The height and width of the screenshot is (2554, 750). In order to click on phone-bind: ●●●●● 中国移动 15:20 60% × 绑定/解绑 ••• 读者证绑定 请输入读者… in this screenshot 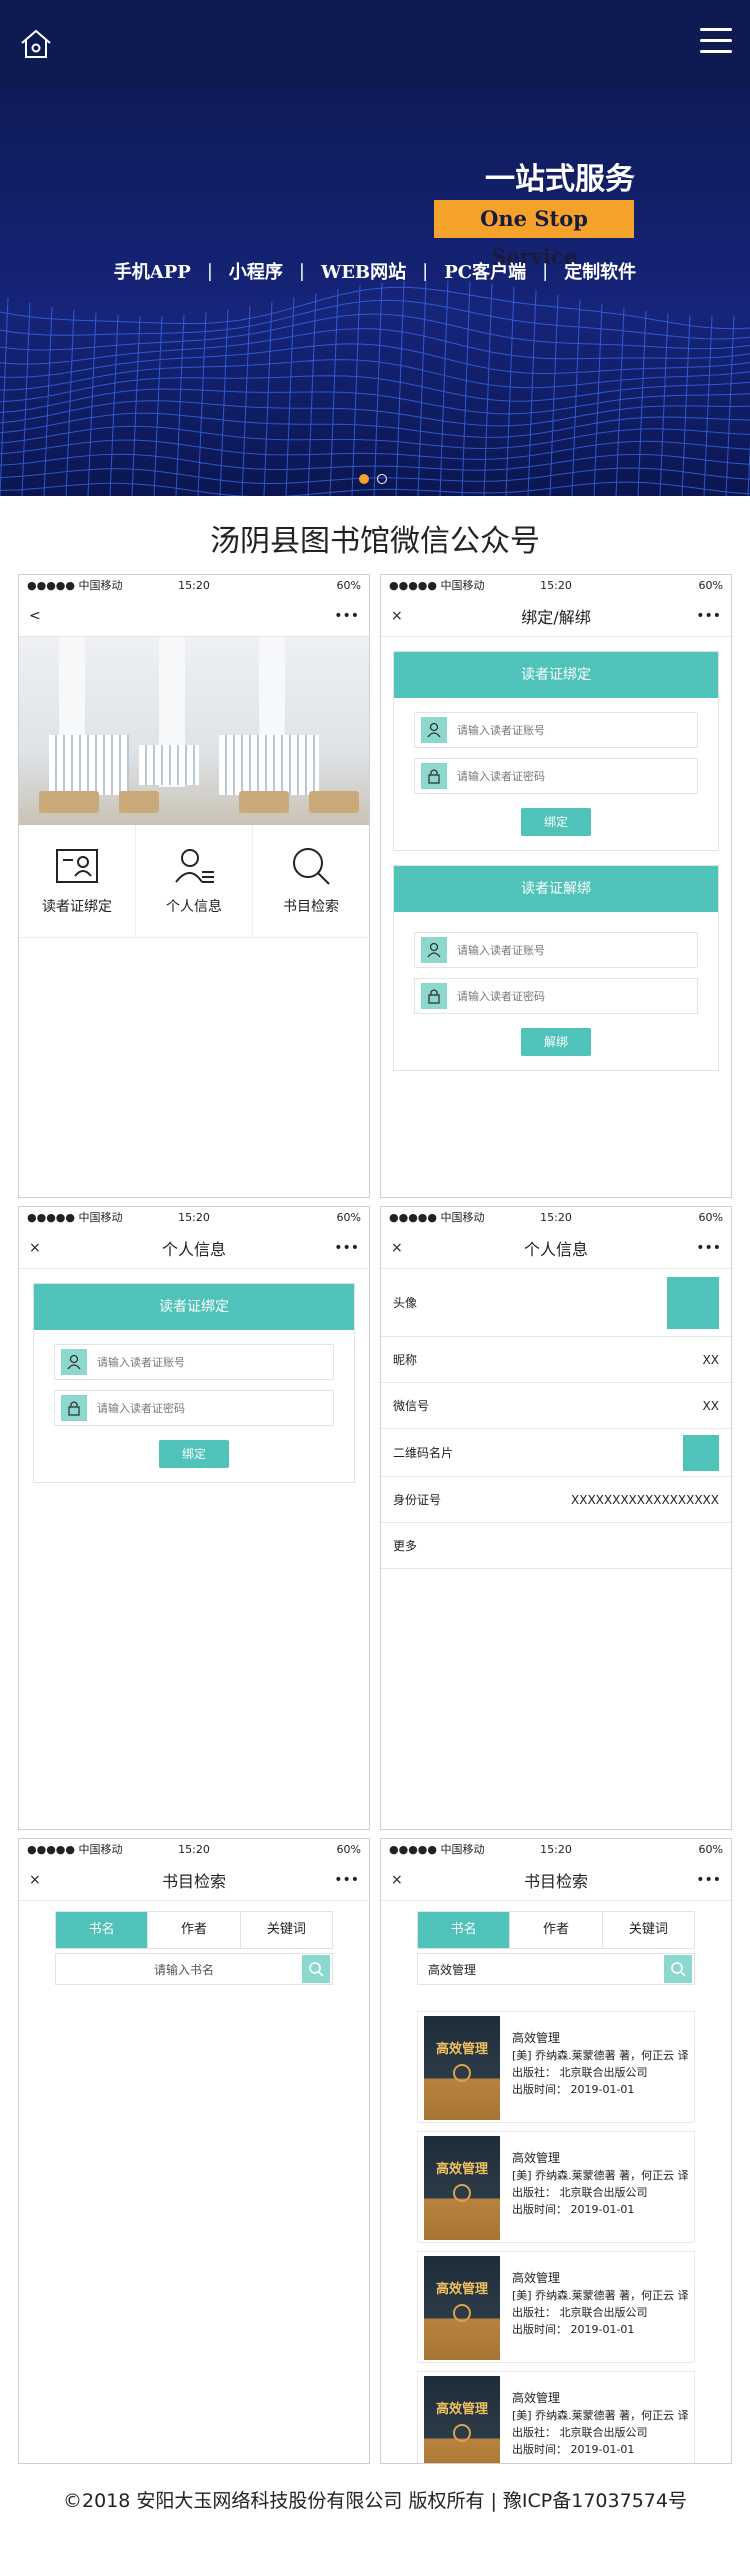, I will do `click(556, 886)`.